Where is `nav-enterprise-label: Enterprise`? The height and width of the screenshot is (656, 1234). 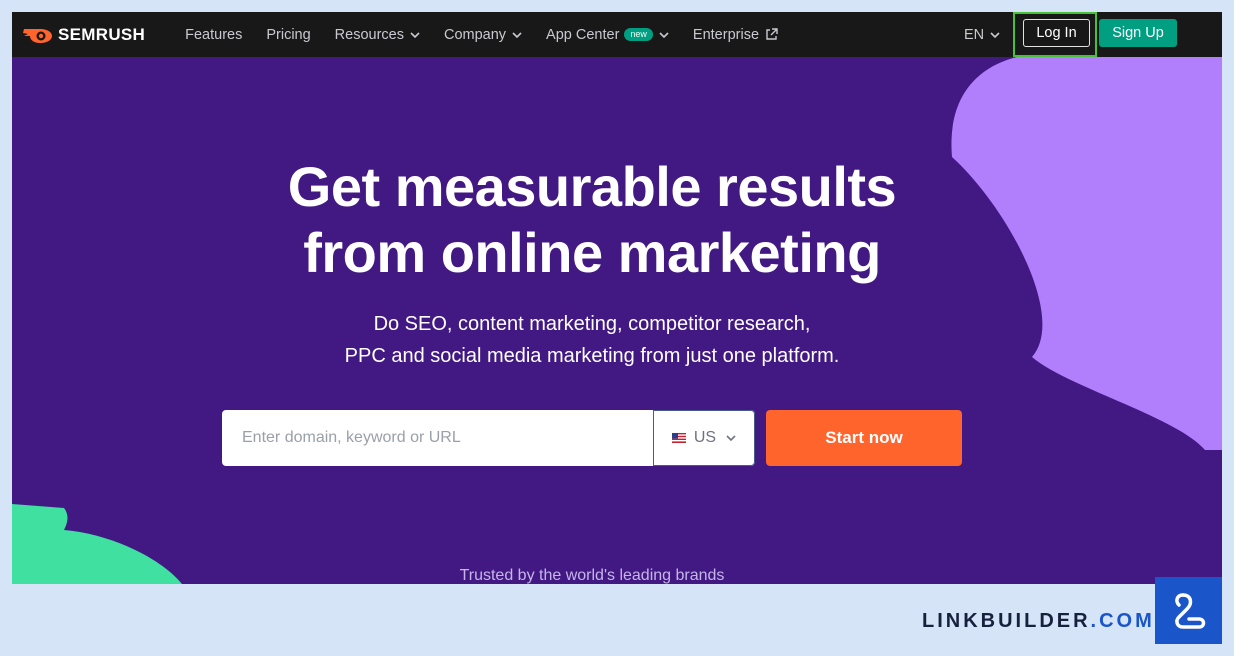
nav-enterprise-label: Enterprise is located at coordinates (726, 34).